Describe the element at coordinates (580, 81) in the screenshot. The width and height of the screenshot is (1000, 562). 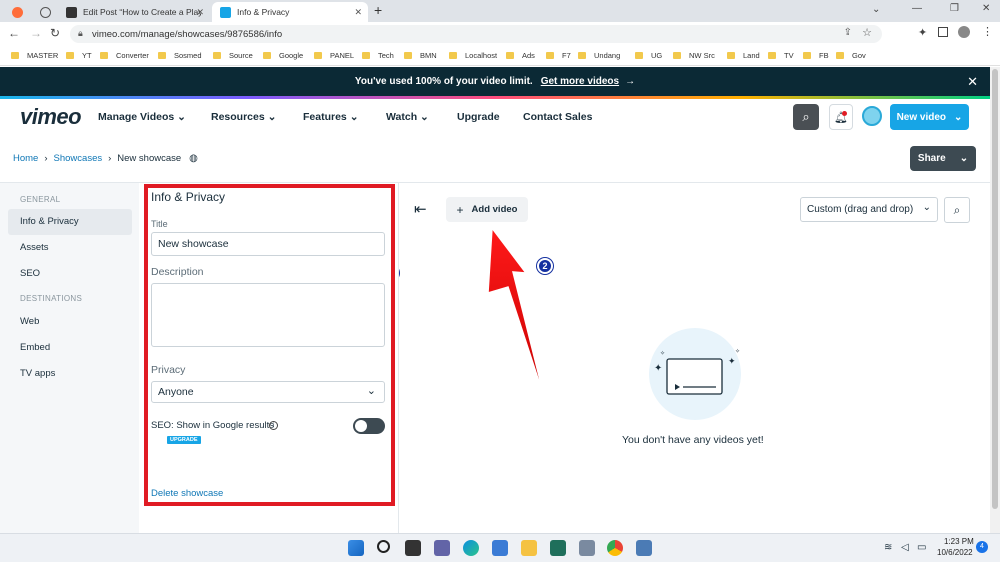
I see `get-more-videos-link: Get more videos` at that location.